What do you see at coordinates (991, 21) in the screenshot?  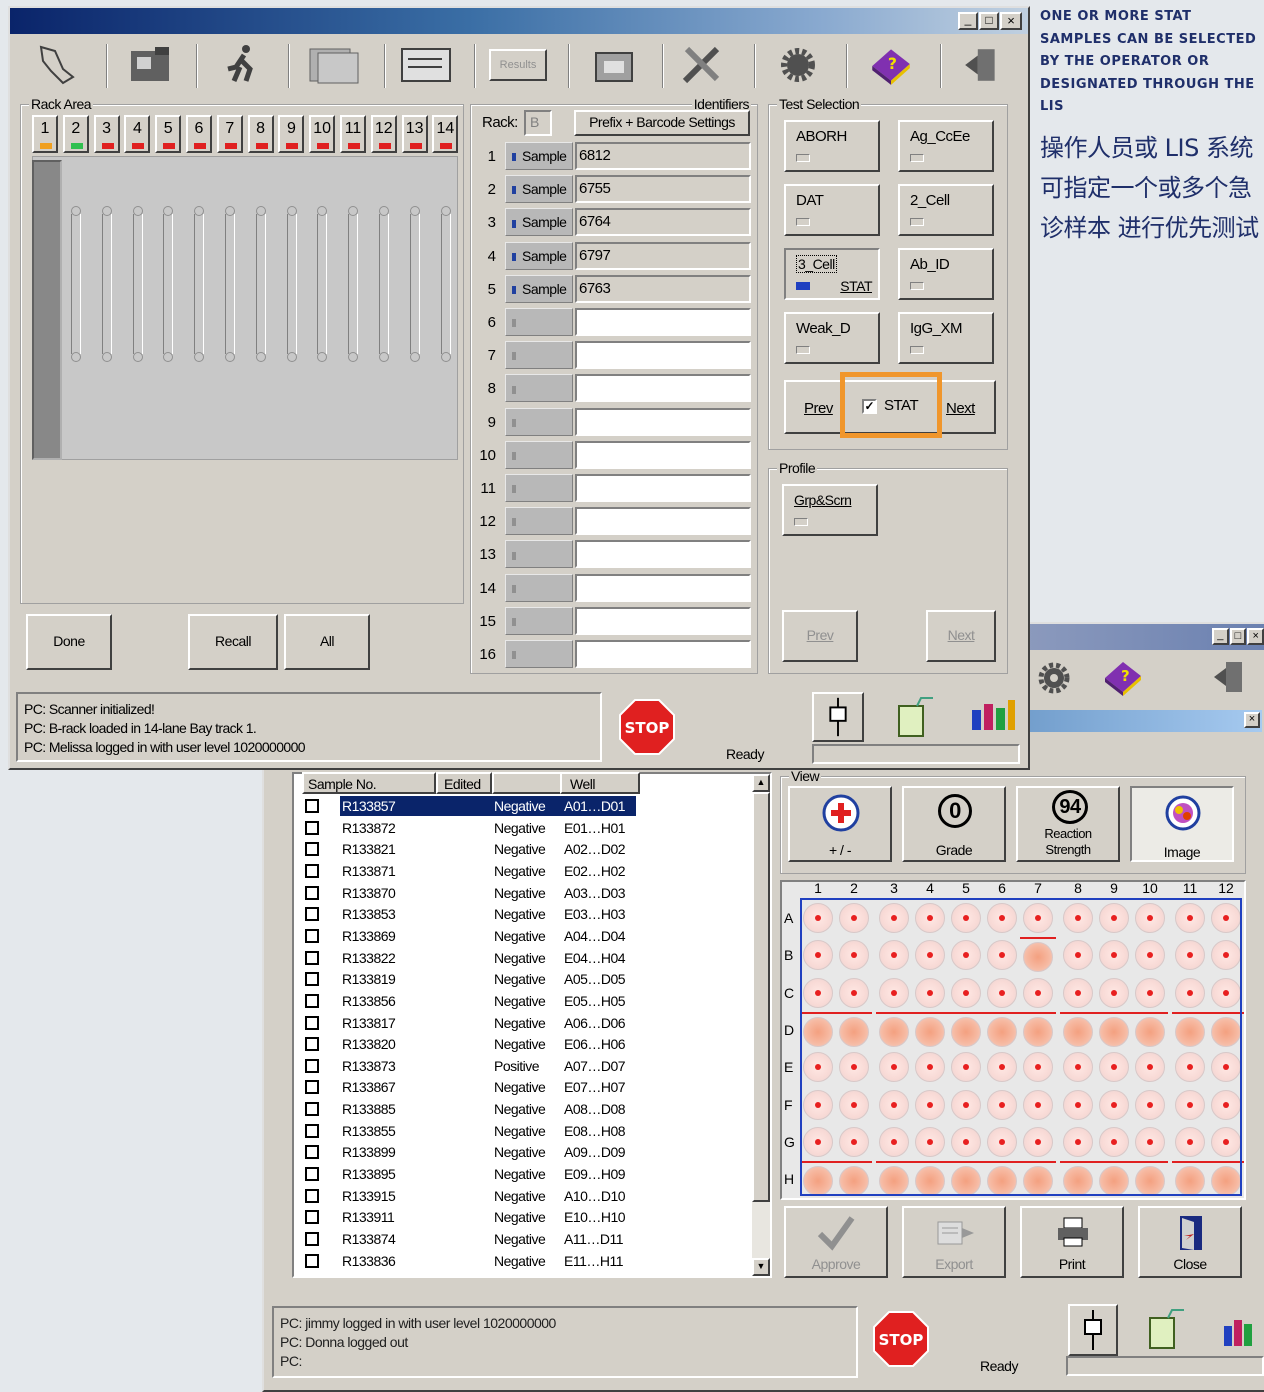 I see `load-window-controls: _ □ ×` at bounding box center [991, 21].